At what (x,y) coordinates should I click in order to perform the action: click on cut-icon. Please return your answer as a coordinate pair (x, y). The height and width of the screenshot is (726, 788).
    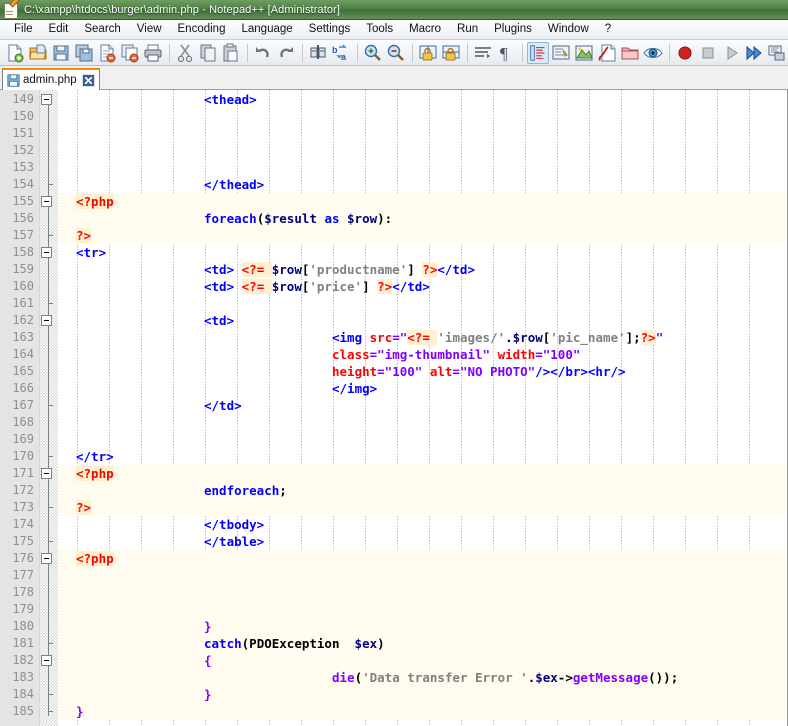
    Looking at the image, I should click on (185, 53).